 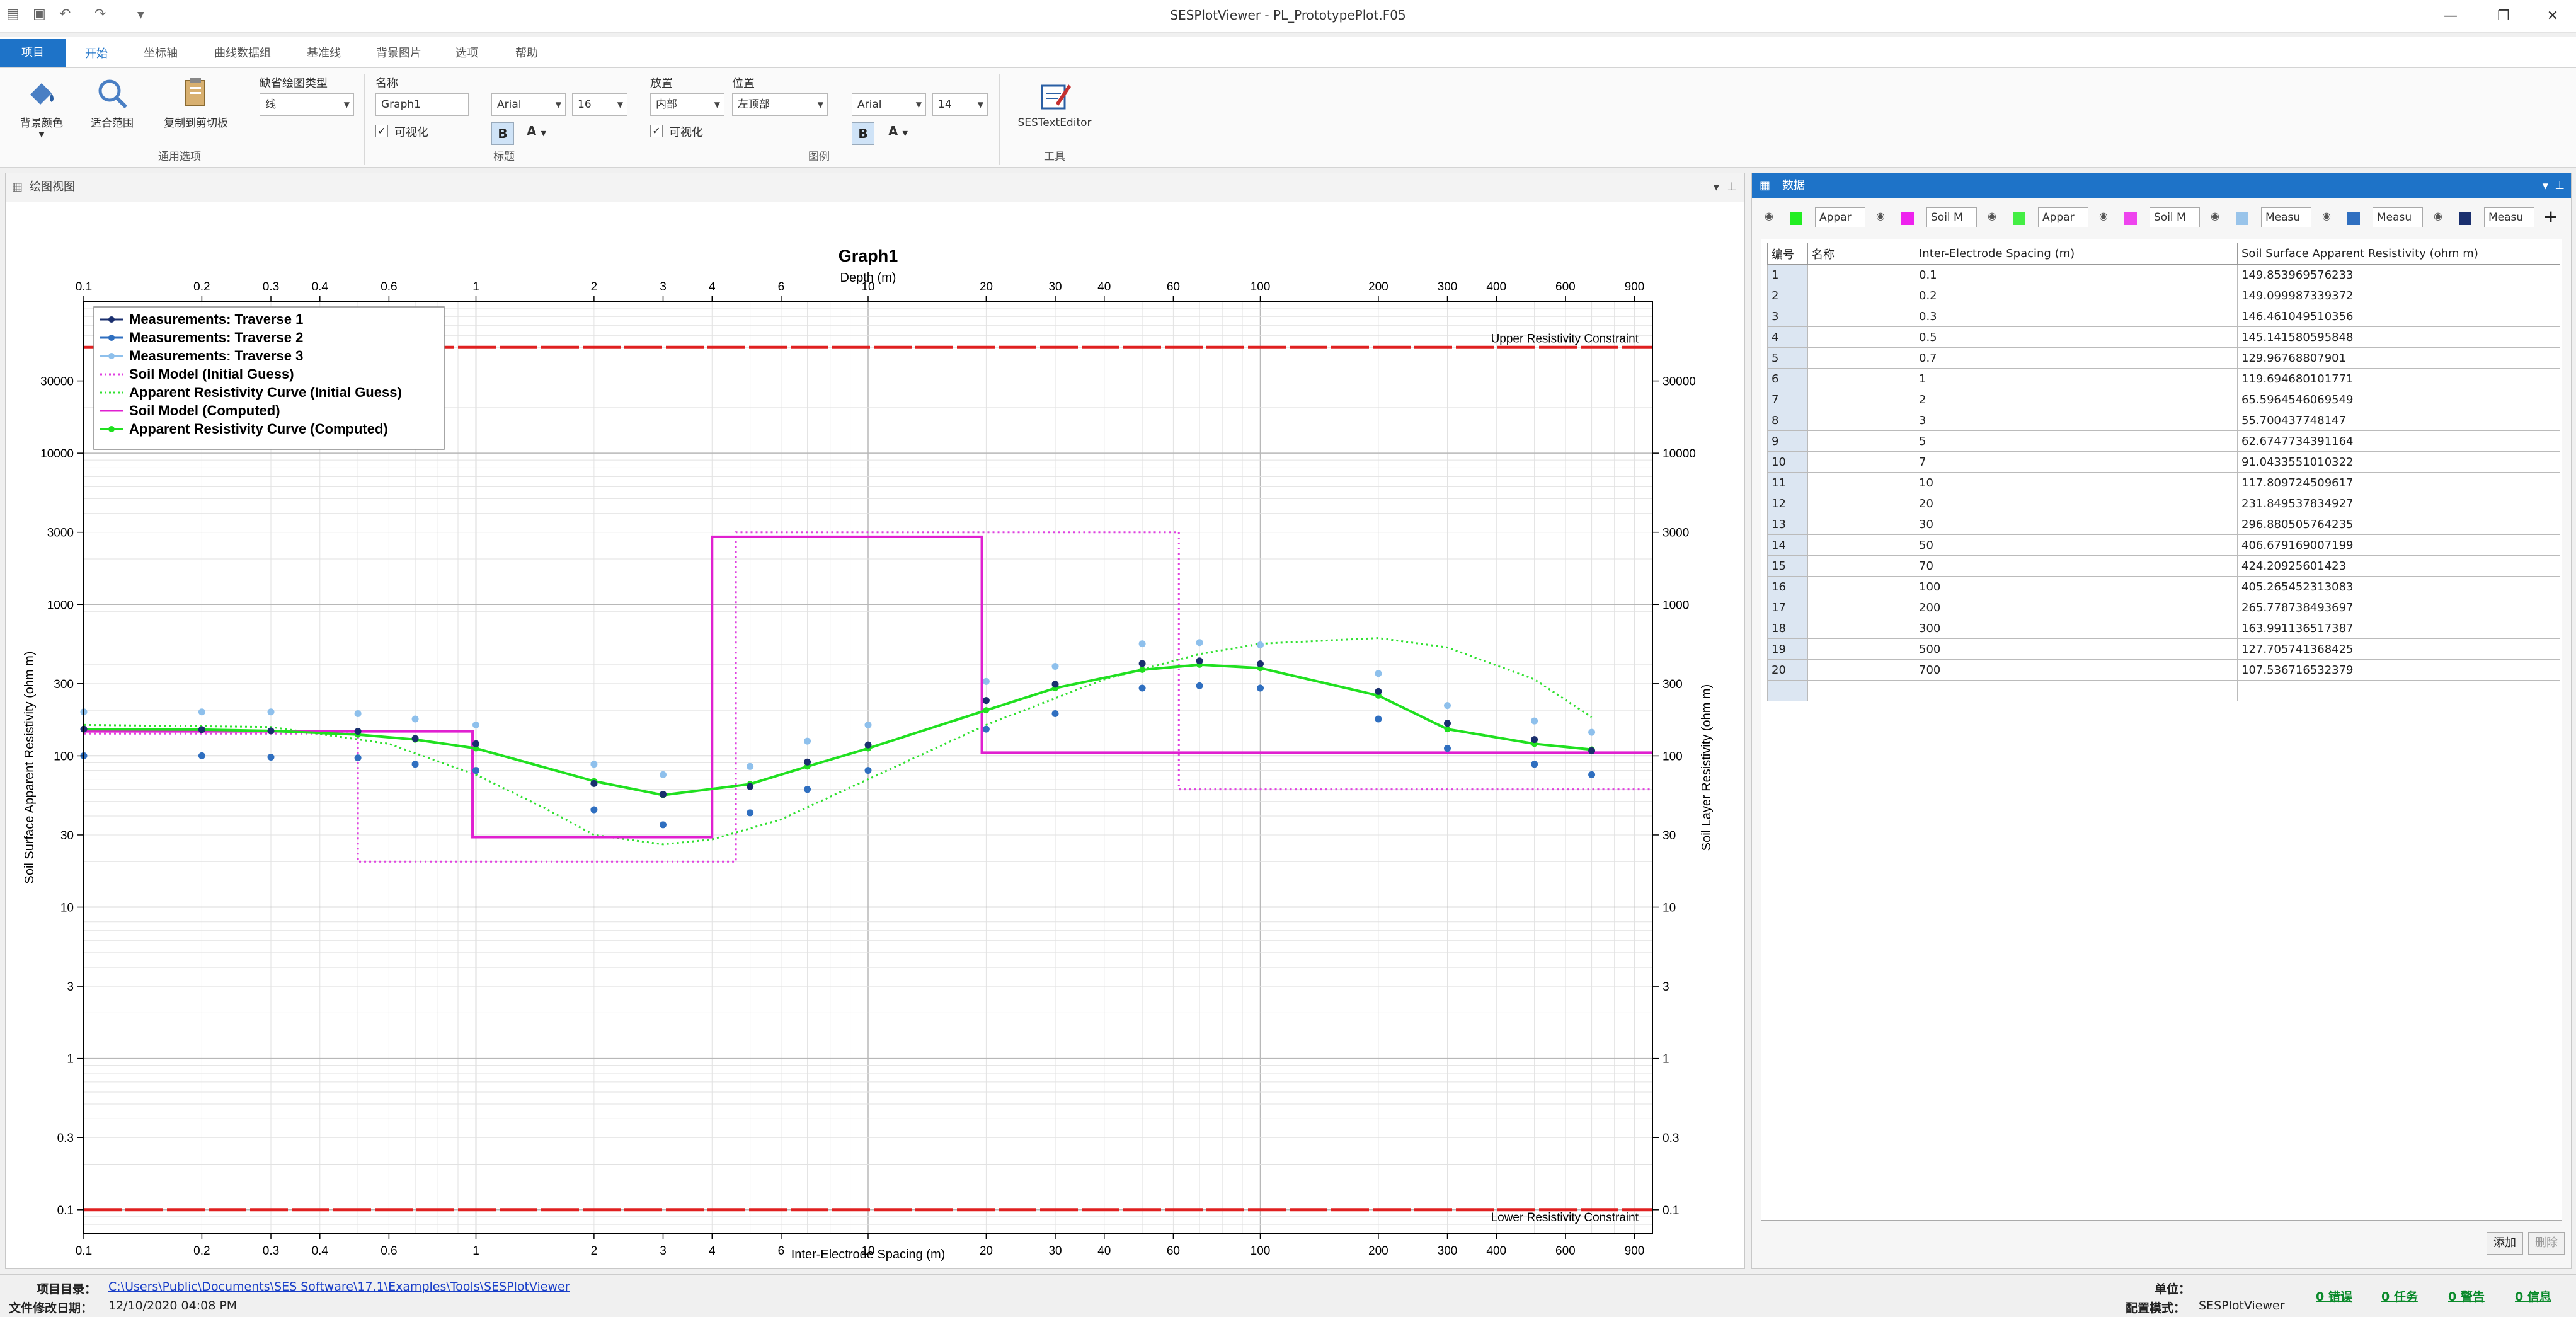 I want to click on table-row: 19 500 127.705741368425, so click(x=2164, y=649).